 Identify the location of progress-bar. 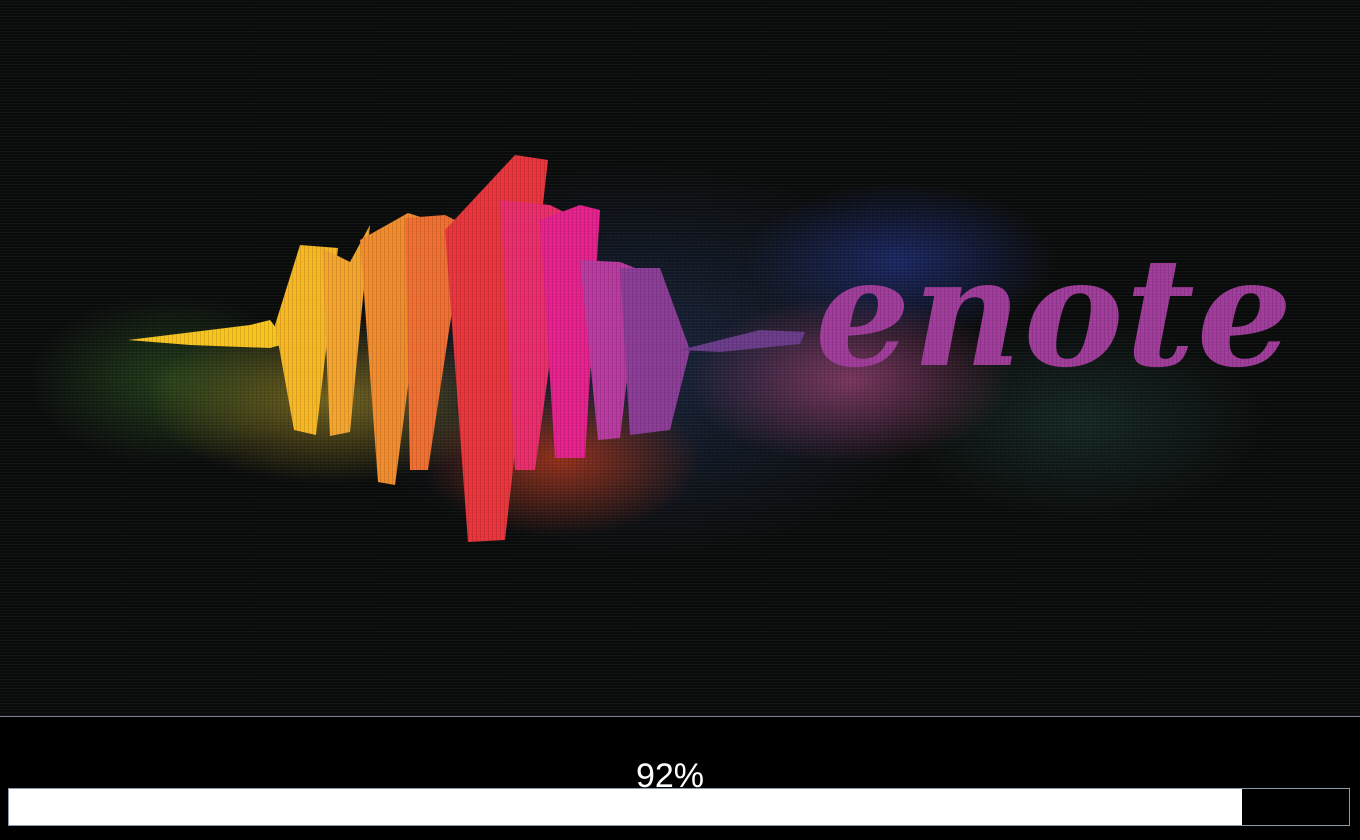
(679, 807).